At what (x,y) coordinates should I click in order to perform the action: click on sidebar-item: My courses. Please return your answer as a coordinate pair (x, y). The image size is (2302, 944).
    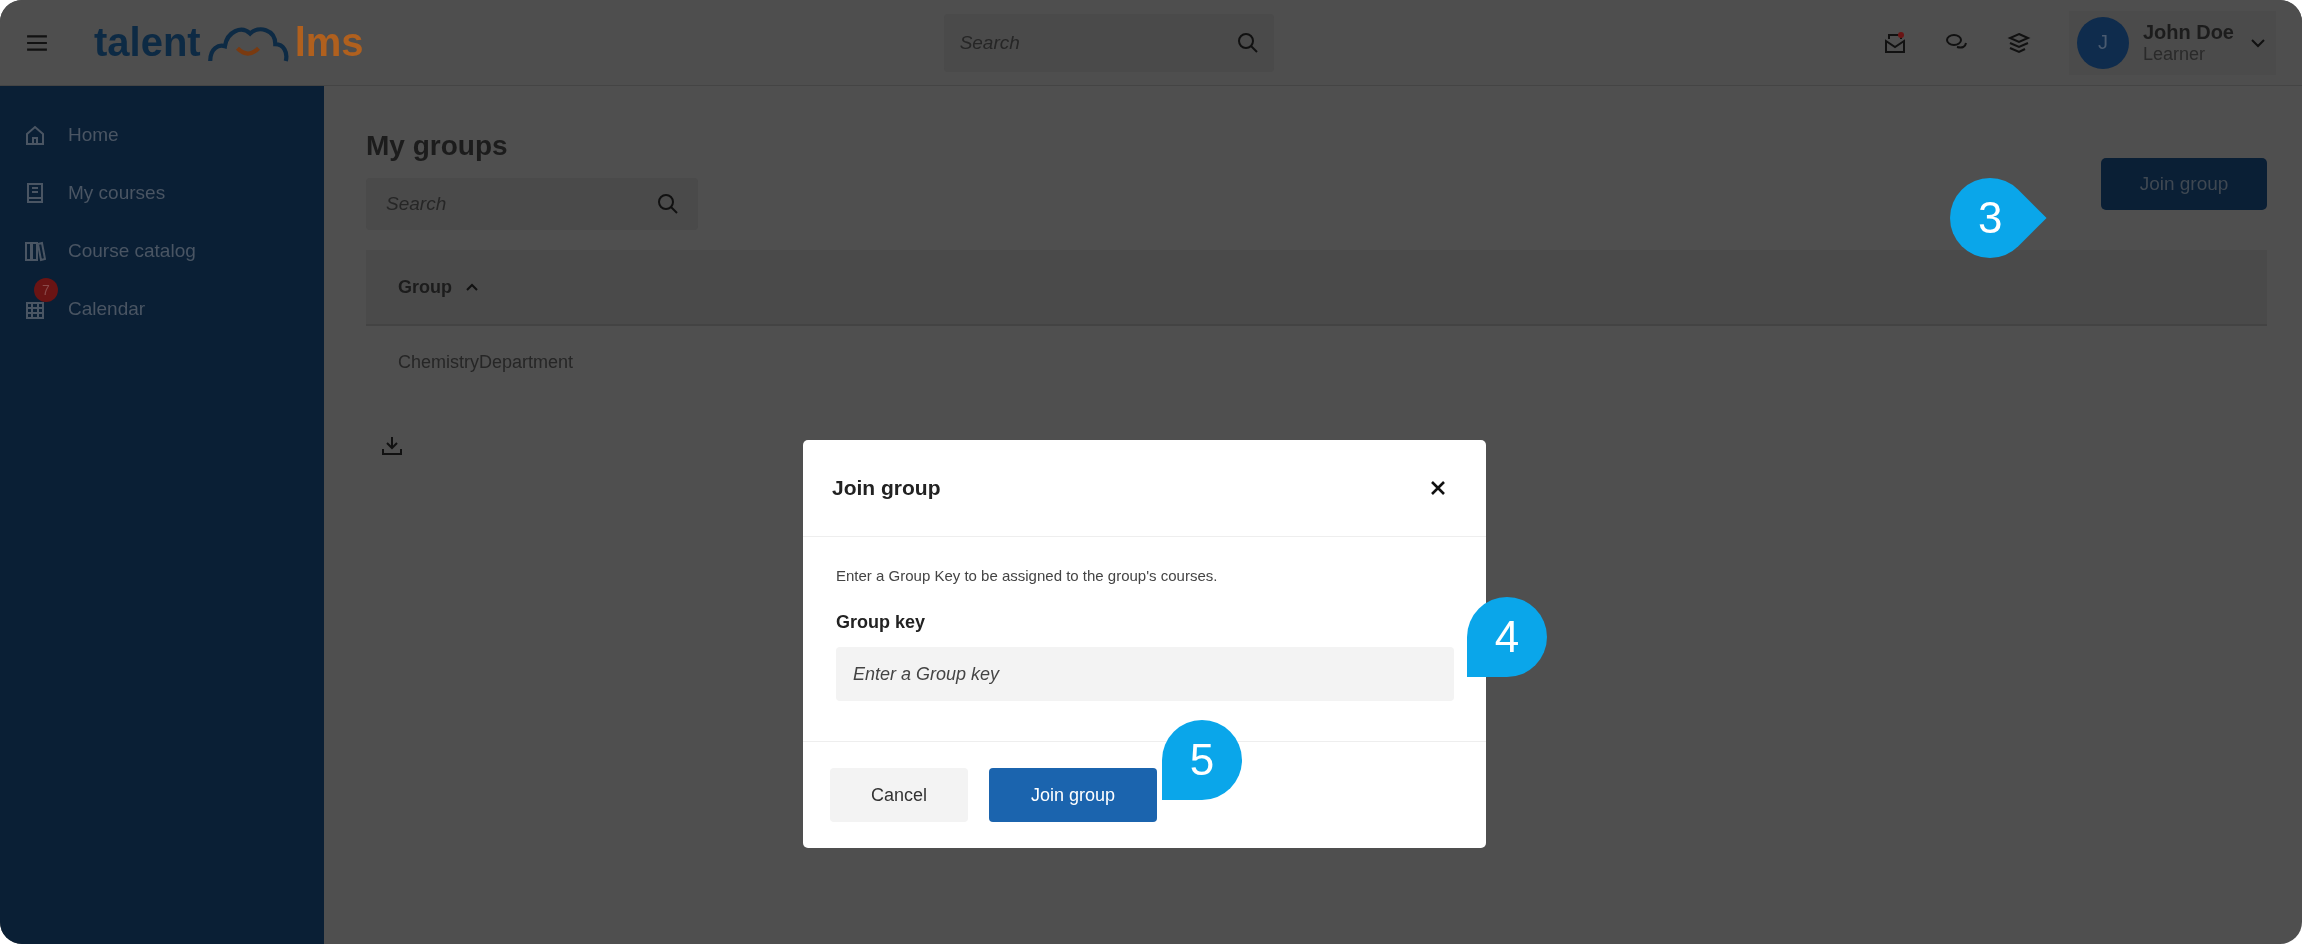
    Looking at the image, I should click on (162, 193).